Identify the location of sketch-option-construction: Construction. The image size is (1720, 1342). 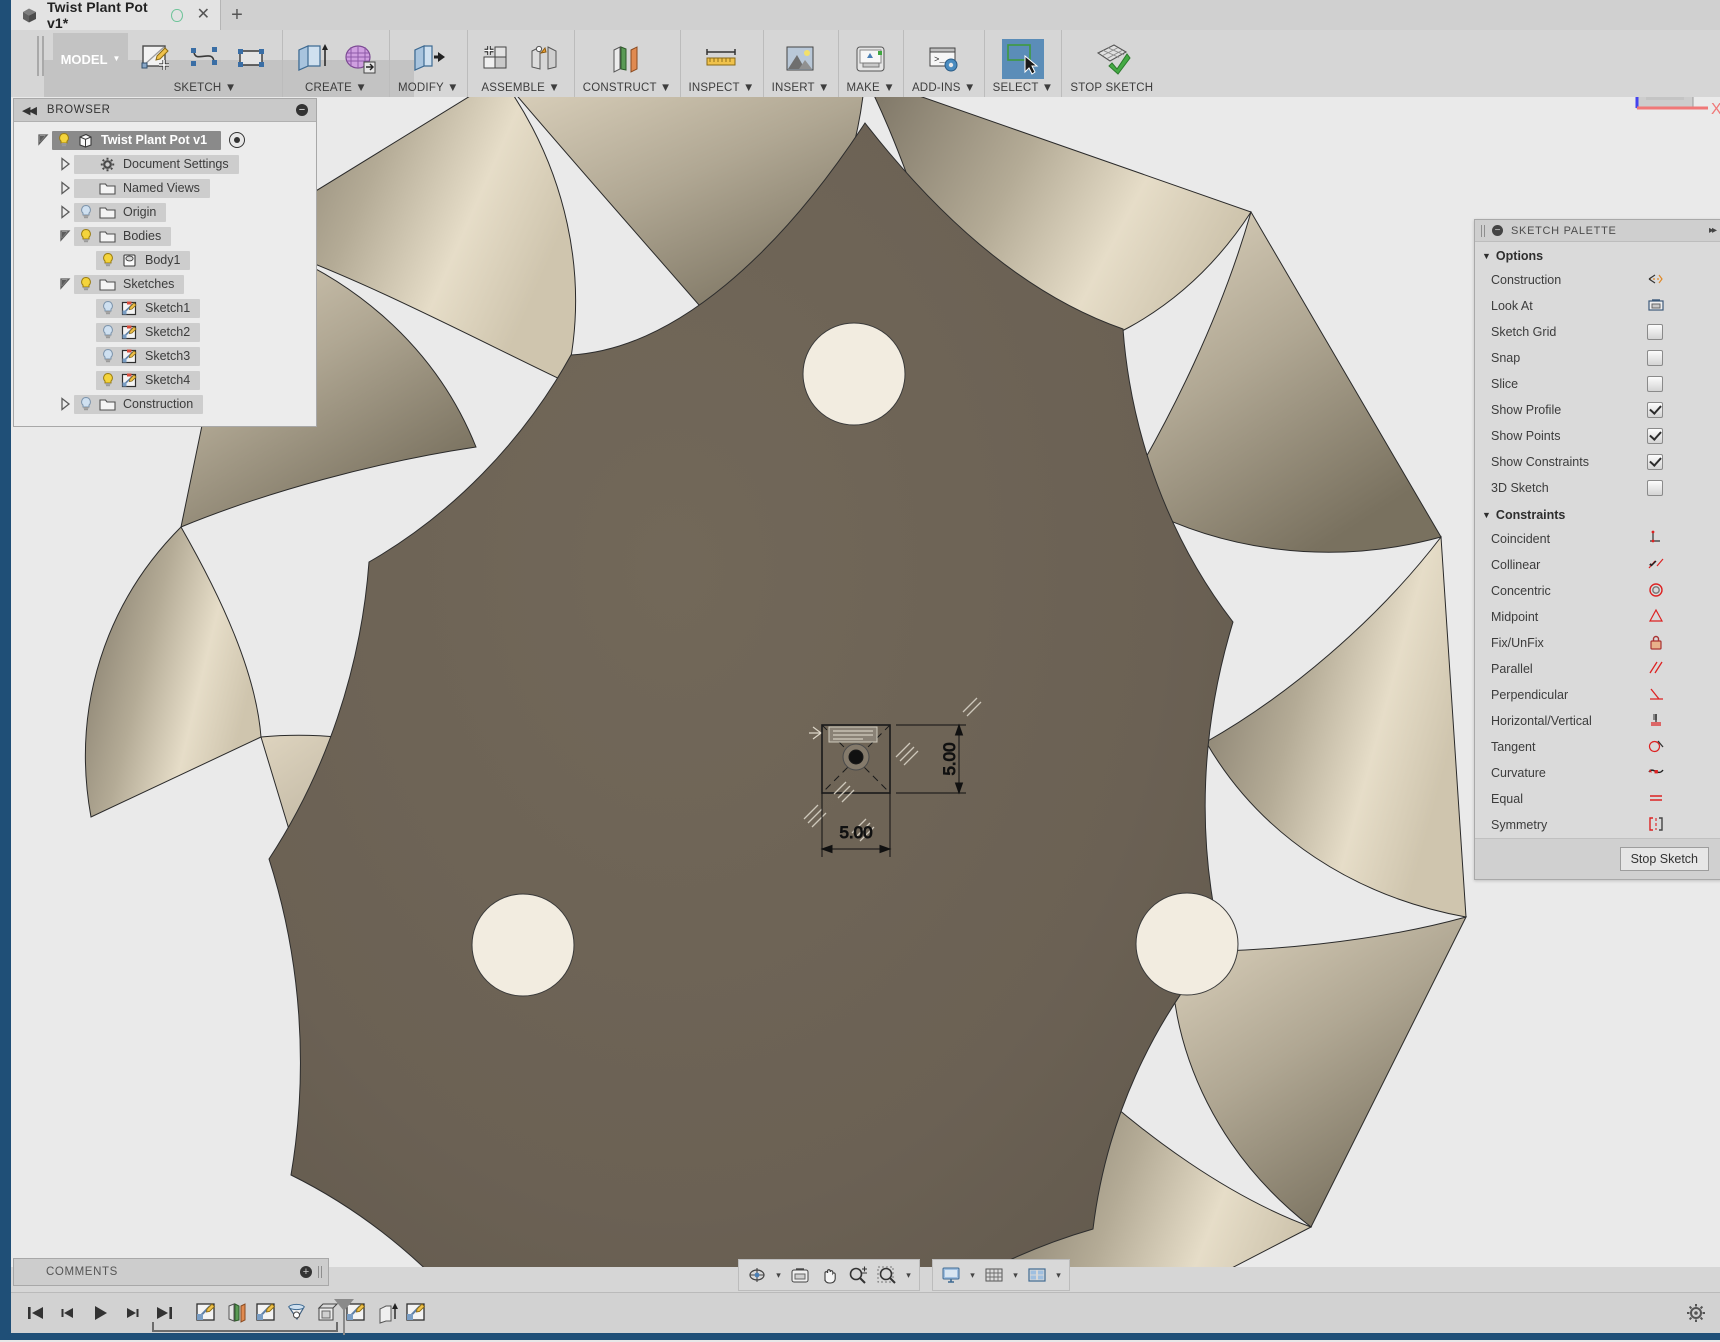
(1597, 280).